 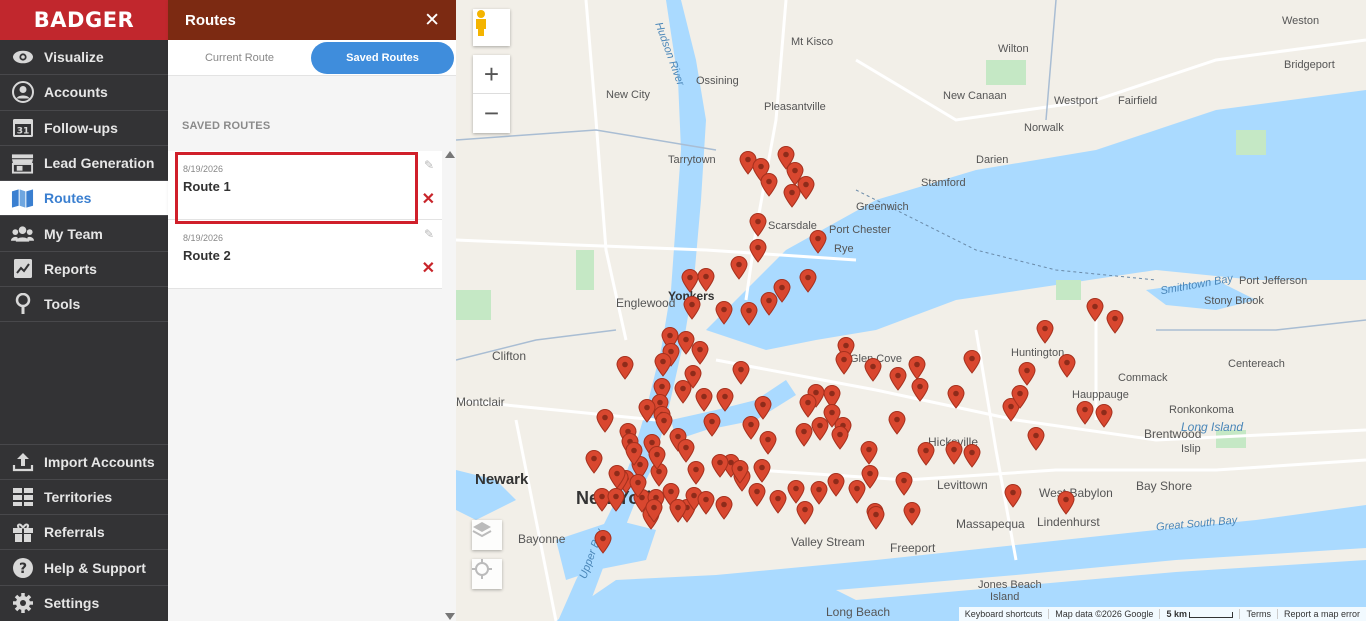 What do you see at coordinates (84, 20) in the screenshot?
I see `logo: BADGER` at bounding box center [84, 20].